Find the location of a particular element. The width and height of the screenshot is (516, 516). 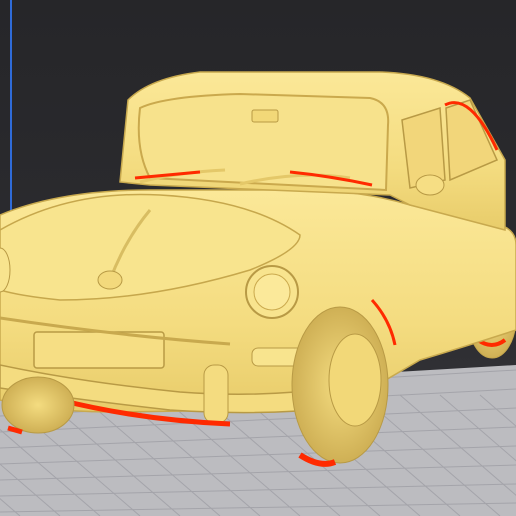

front-left-wheel is located at coordinates (38, 405).